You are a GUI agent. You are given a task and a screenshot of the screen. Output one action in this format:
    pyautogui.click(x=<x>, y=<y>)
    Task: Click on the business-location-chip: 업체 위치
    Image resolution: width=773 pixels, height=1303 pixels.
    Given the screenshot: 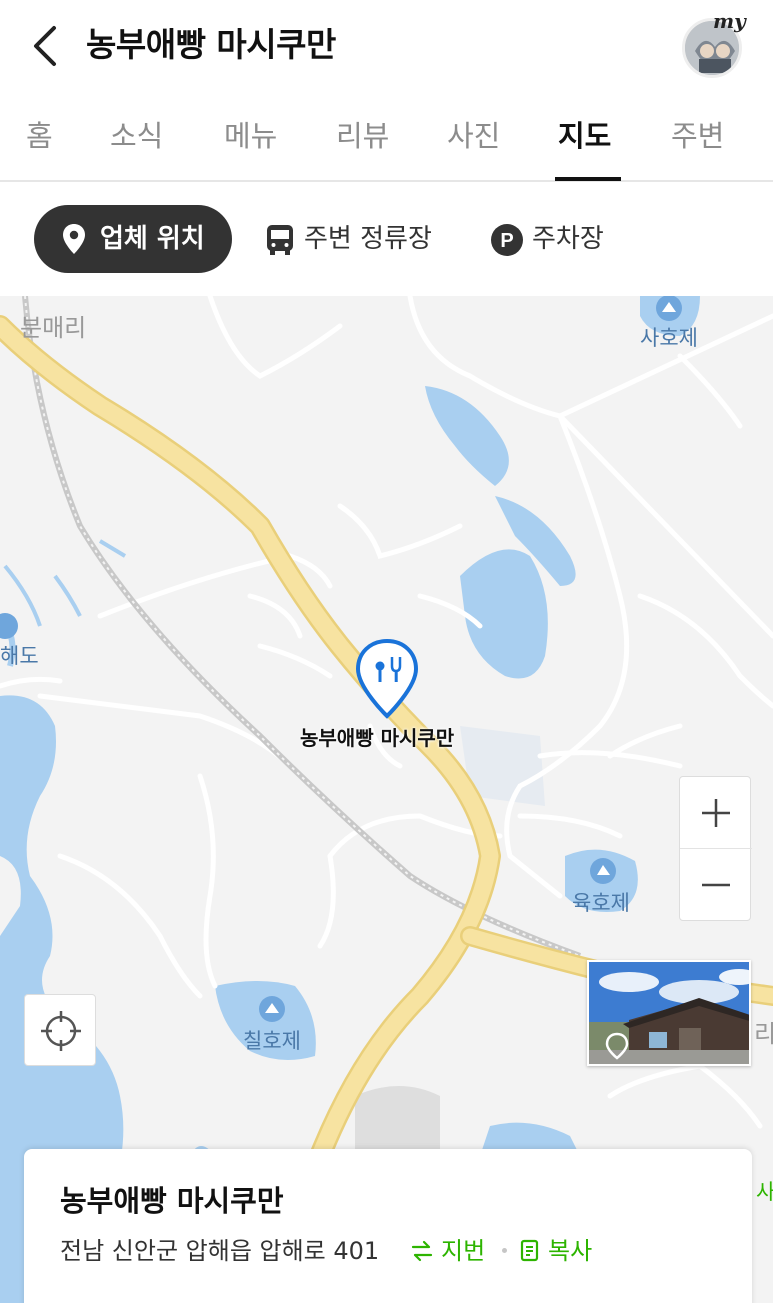 What is the action you would take?
    pyautogui.click(x=133, y=239)
    